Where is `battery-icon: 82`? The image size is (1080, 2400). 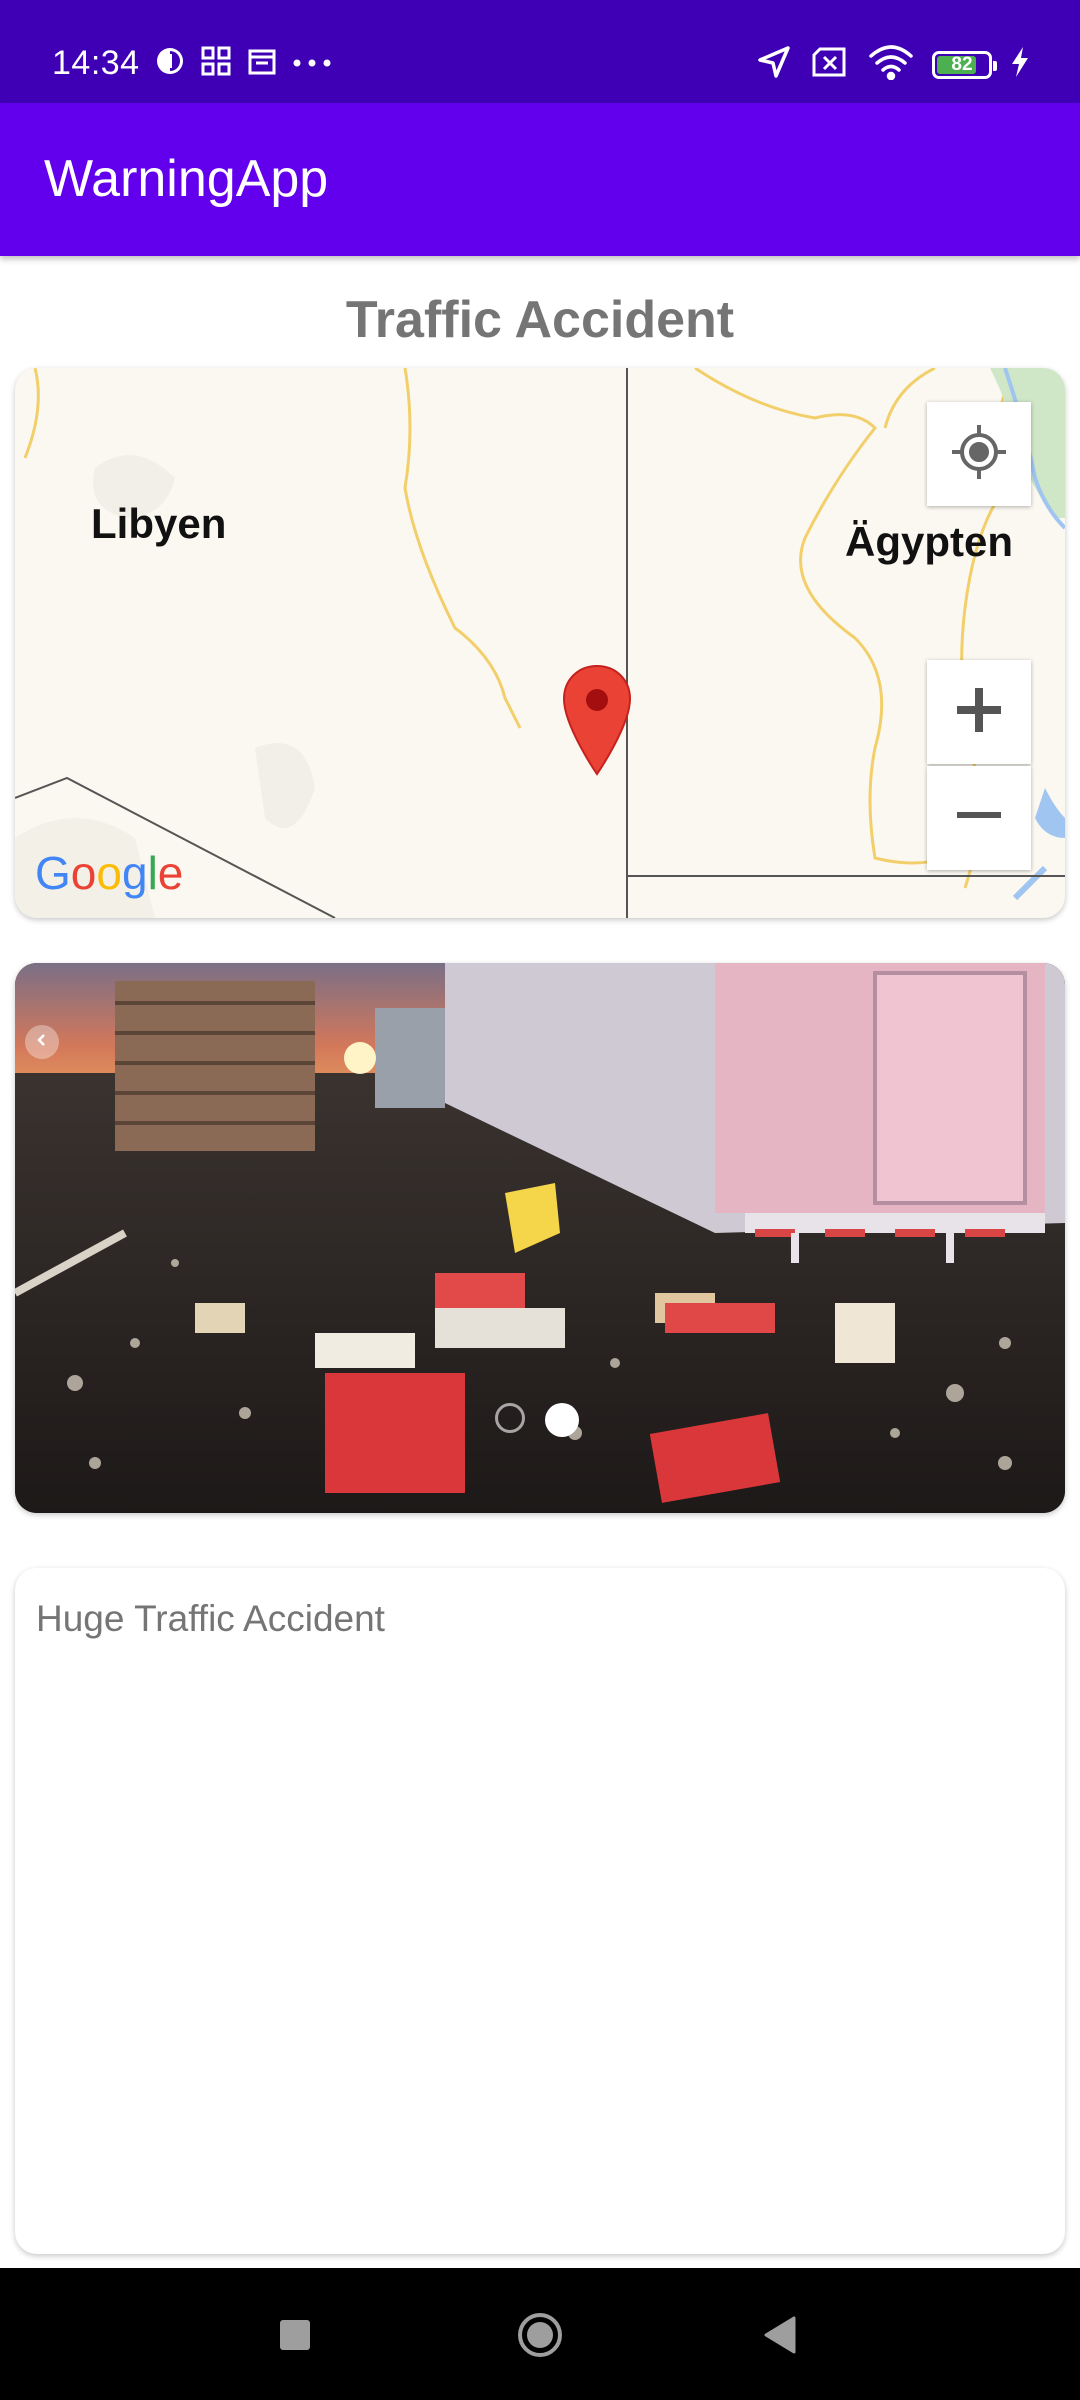 battery-icon: 82 is located at coordinates (964, 64).